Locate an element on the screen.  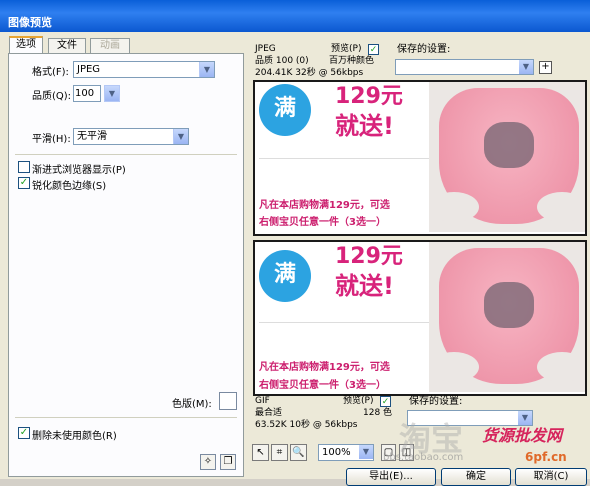
cancel-button: 取消(C) is located at coordinates (551, 477).